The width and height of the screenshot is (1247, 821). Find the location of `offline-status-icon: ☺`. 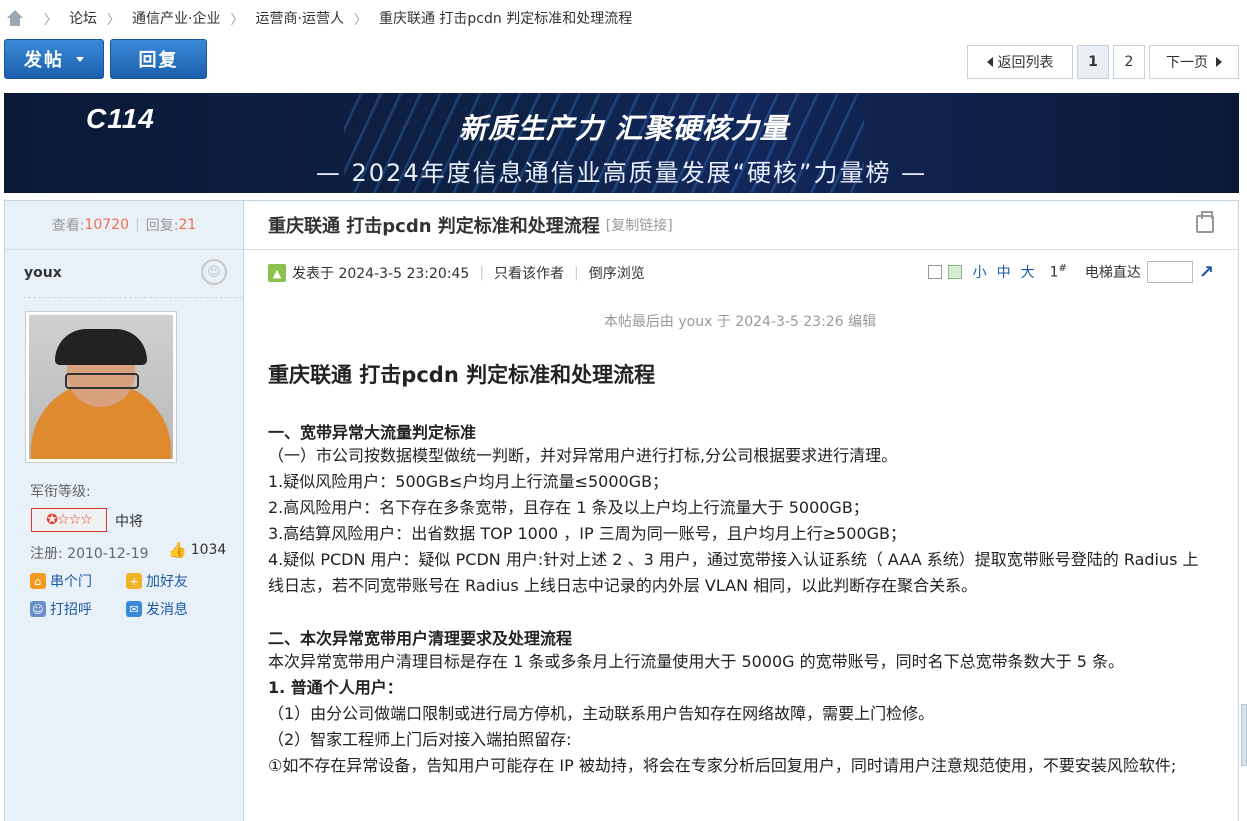

offline-status-icon: ☺ is located at coordinates (214, 272).